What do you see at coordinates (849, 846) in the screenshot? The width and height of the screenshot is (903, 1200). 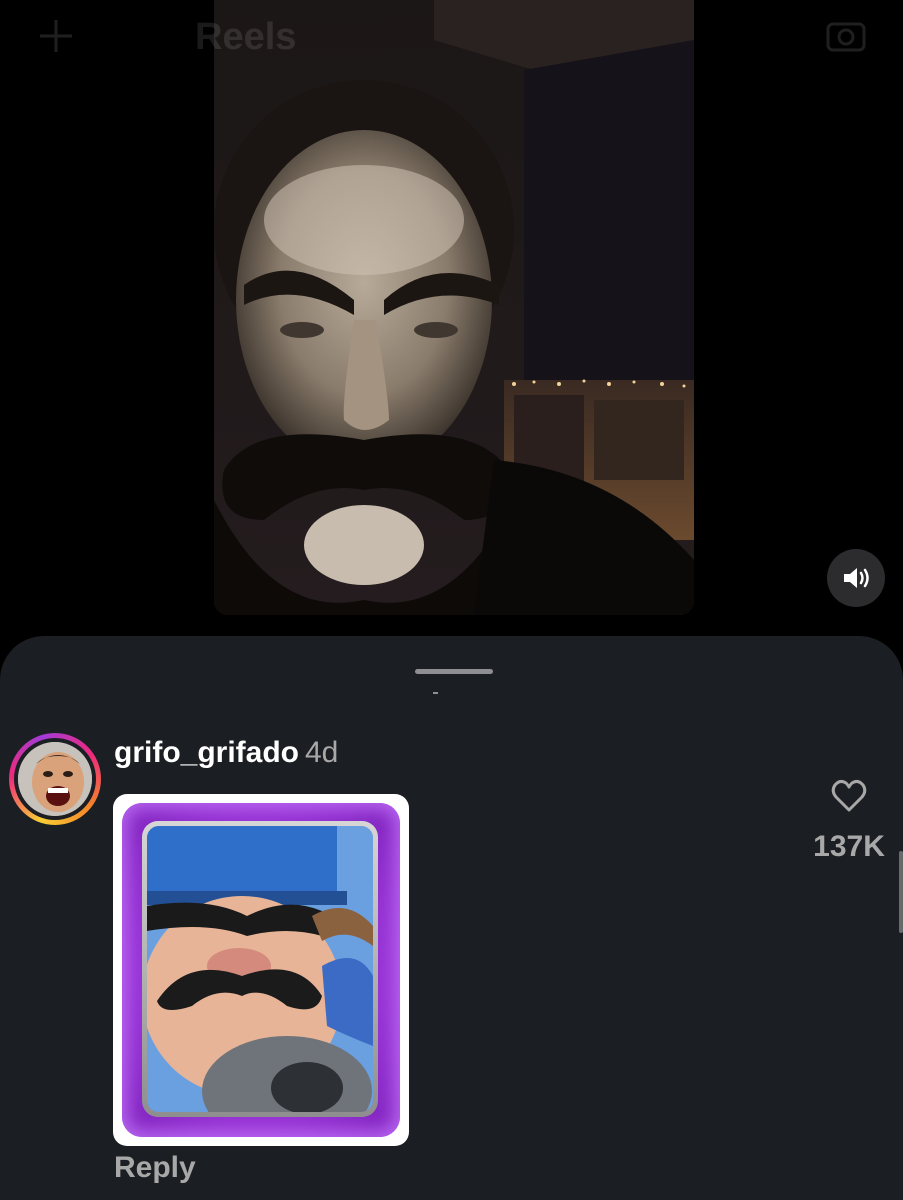 I see `like-count: 137K` at bounding box center [849, 846].